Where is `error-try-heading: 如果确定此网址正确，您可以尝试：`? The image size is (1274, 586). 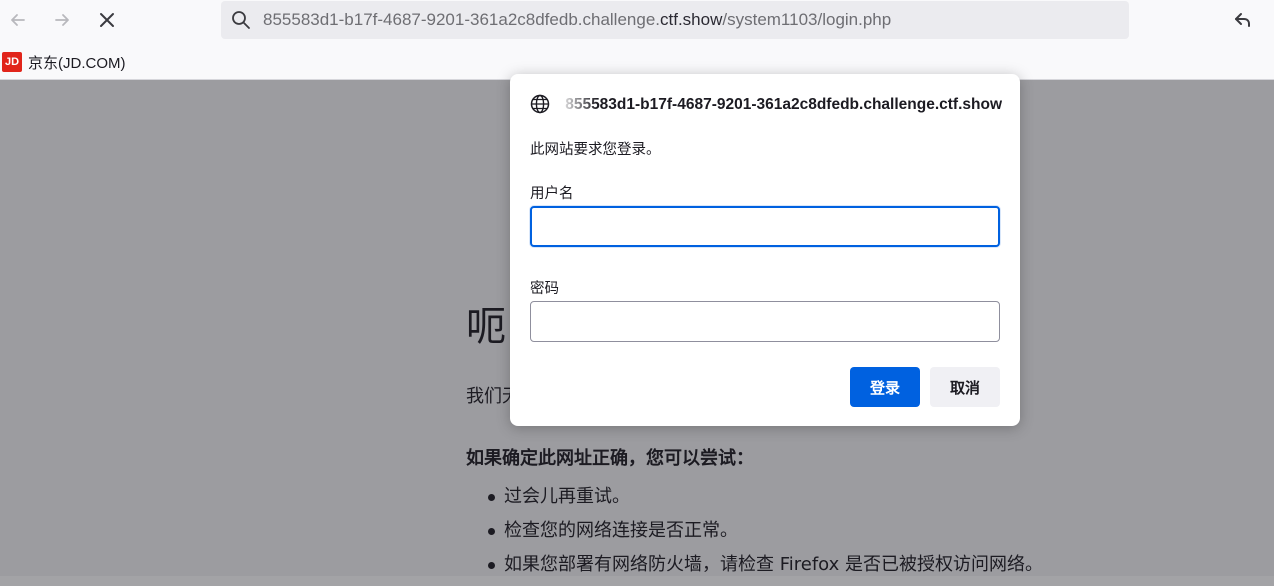 error-try-heading: 如果确定此网址正确，您可以尝试： is located at coordinates (610, 458).